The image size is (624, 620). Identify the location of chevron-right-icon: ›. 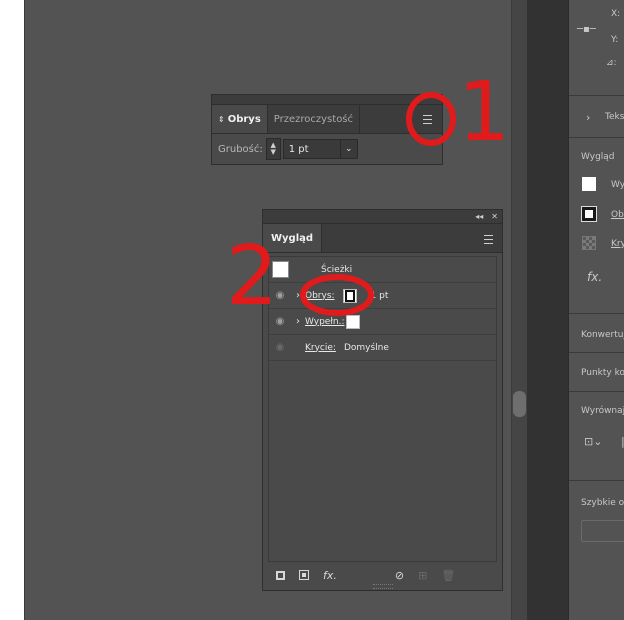
(588, 117).